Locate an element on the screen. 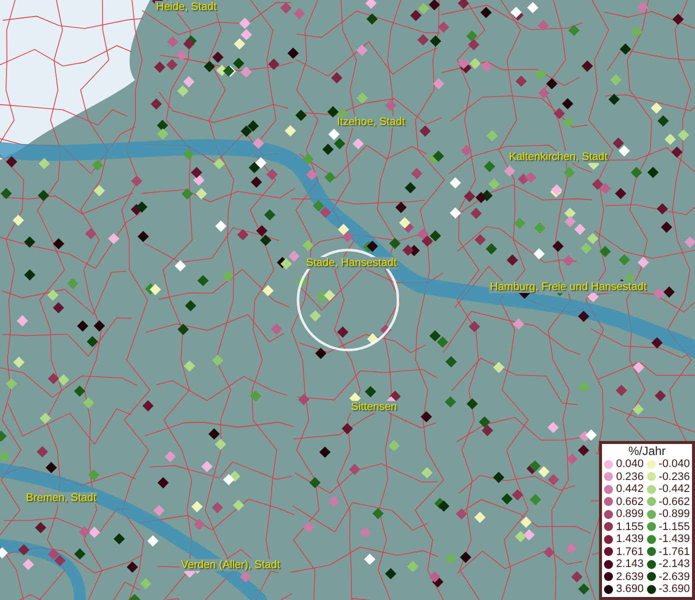 The height and width of the screenshot is (600, 695). legend-value: -0.442 is located at coordinates (674, 489).